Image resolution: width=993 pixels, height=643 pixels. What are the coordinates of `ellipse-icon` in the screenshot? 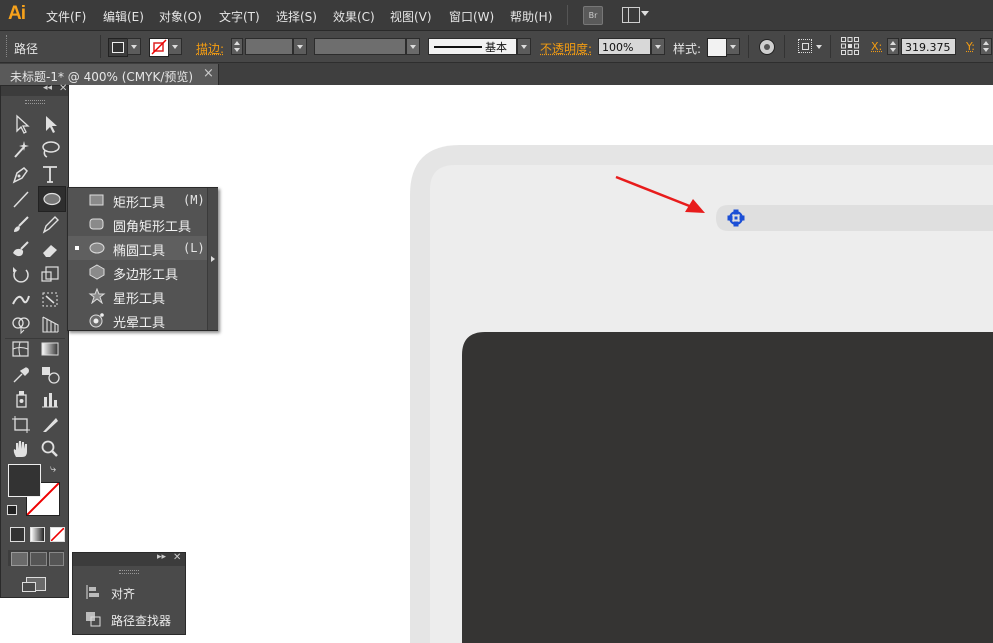 It's located at (97, 248).